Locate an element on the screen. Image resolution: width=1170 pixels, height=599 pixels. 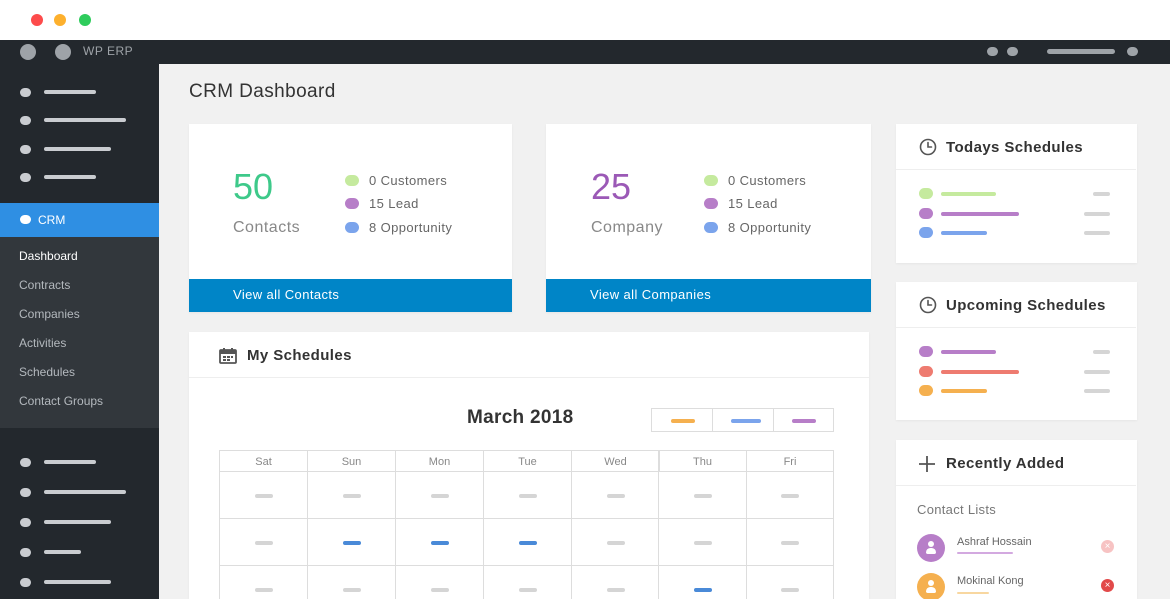
submenu-item-contact-groups: Contact Groups is located at coordinates (61, 401).